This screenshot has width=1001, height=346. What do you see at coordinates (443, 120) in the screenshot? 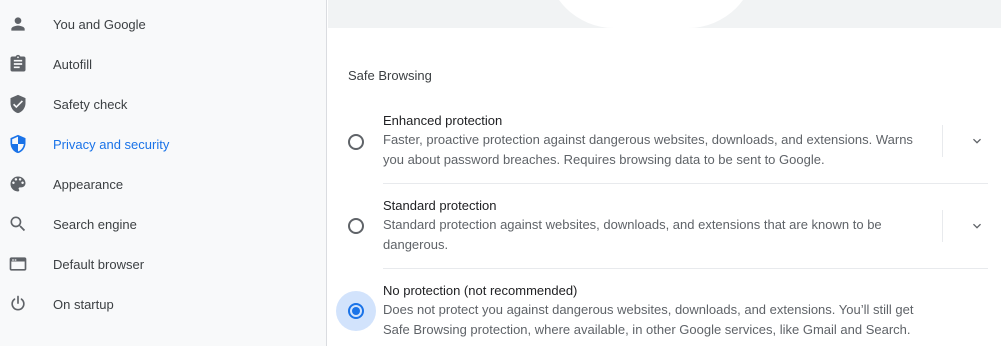
I see `option-title: Enhanced protection` at bounding box center [443, 120].